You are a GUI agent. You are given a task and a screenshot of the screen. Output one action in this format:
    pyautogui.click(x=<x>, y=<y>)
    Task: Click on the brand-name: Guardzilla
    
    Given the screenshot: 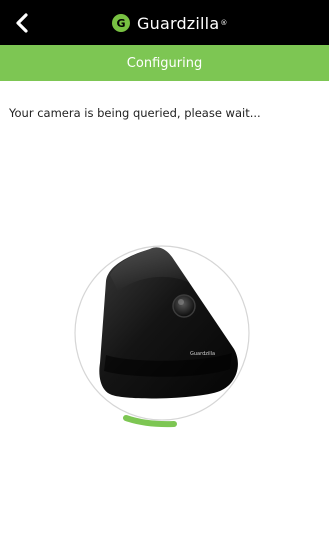 What is the action you would take?
    pyautogui.click(x=178, y=23)
    